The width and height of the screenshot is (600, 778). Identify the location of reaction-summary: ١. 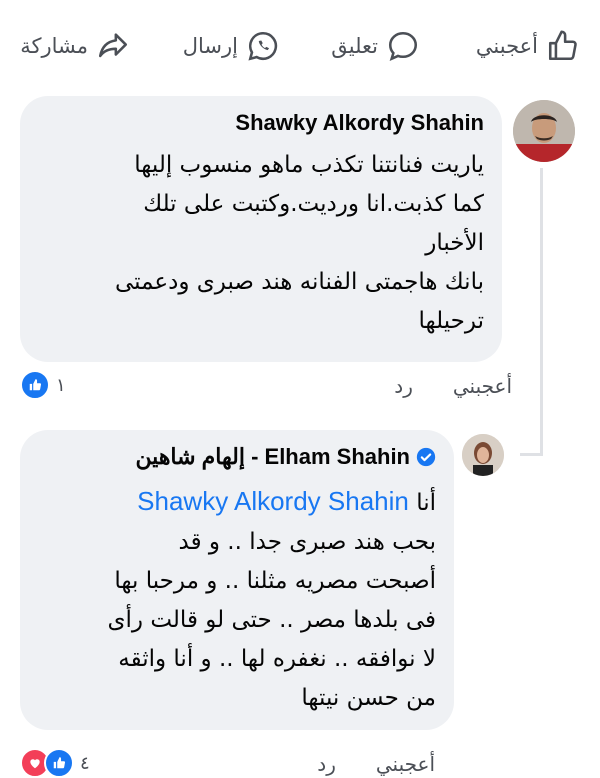
(43, 385).